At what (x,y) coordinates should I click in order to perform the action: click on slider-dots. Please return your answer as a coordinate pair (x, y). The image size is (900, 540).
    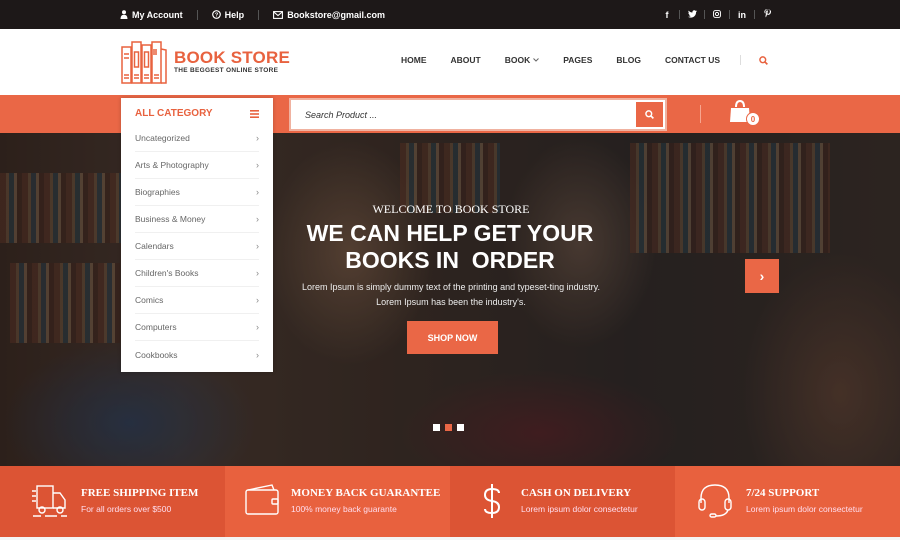
    Looking at the image, I should click on (448, 427).